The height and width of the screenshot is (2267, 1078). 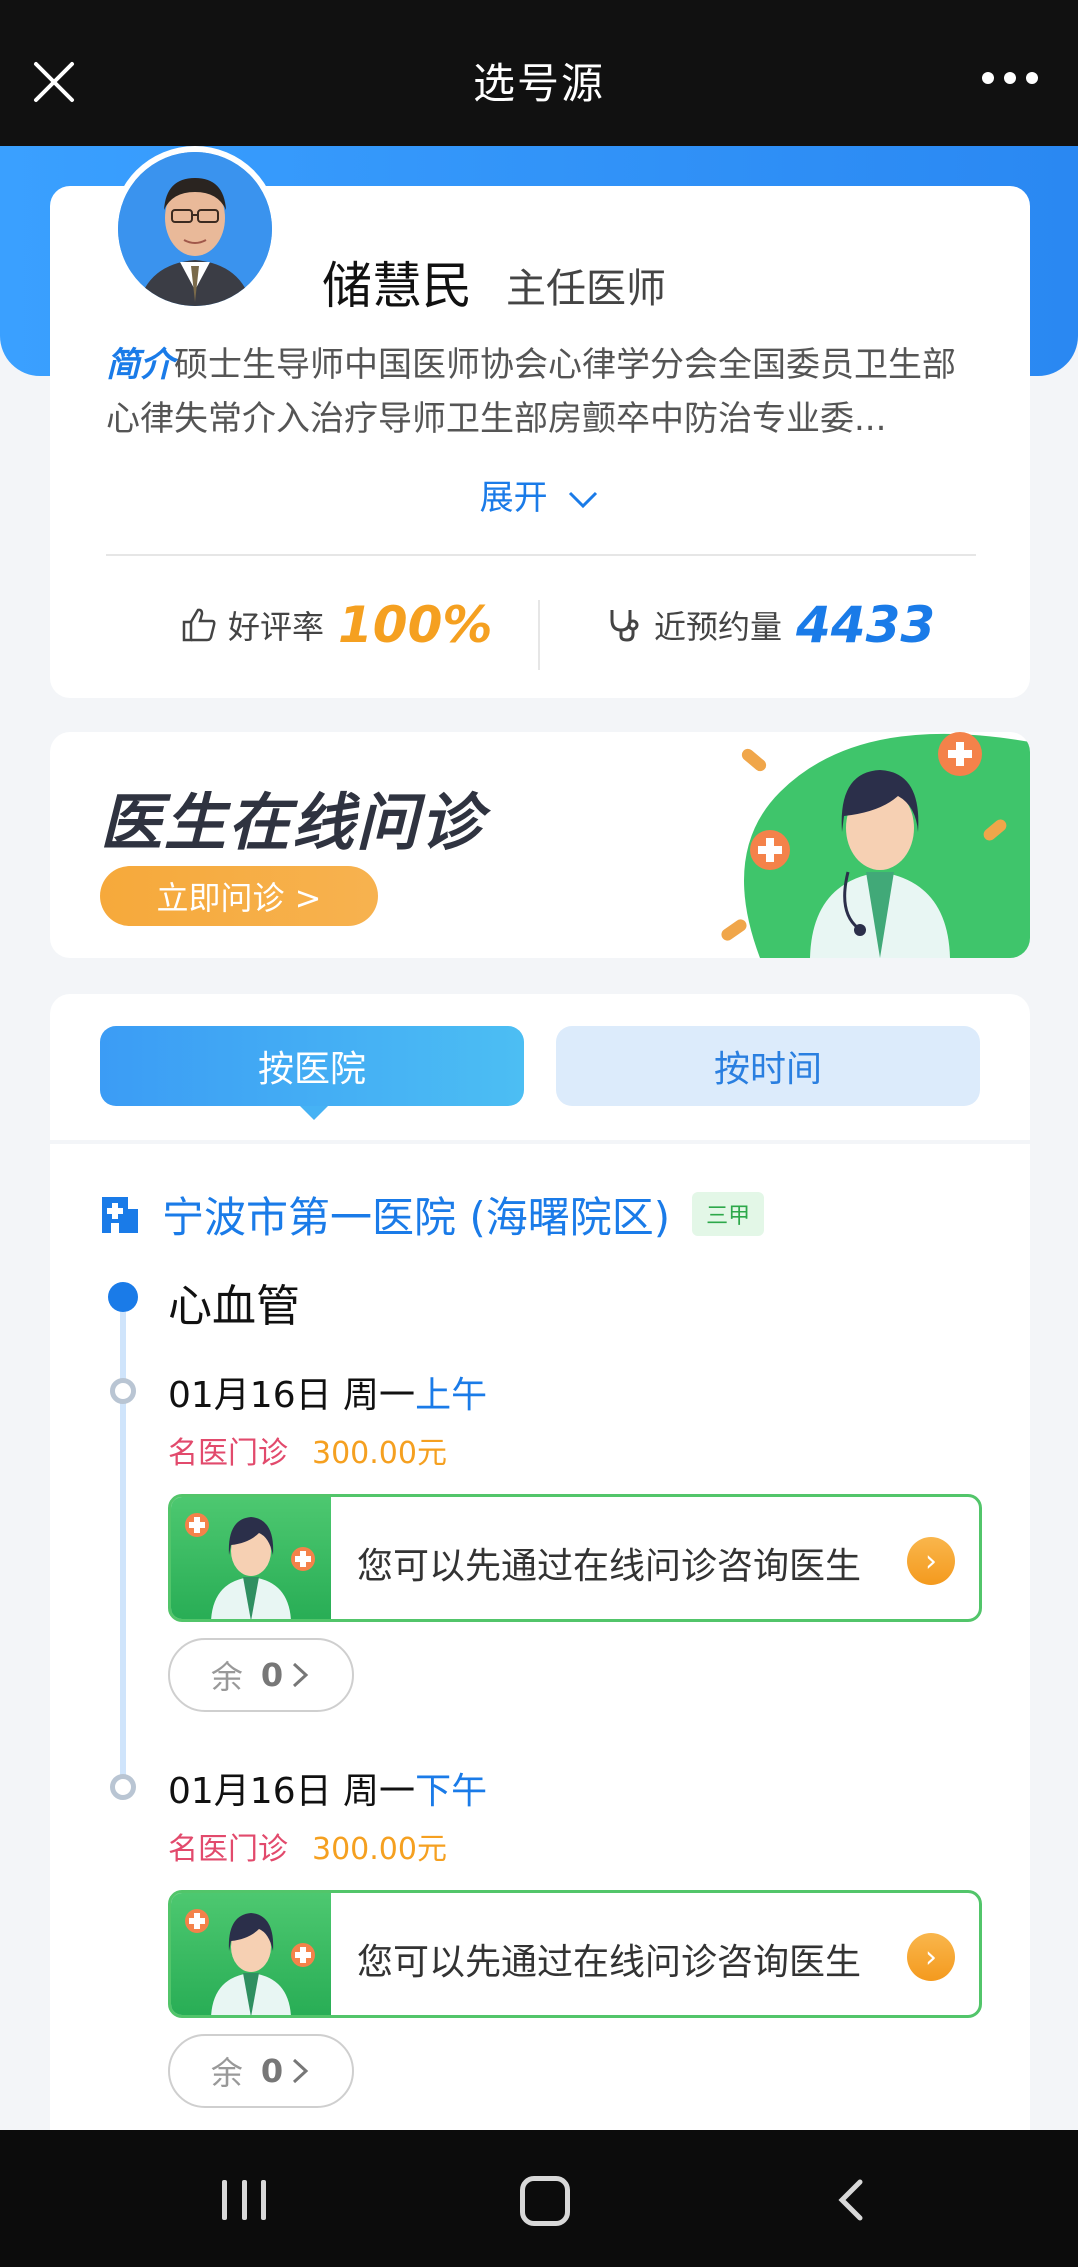 What do you see at coordinates (866, 625) in the screenshot?
I see `appointments-value: 4433` at bounding box center [866, 625].